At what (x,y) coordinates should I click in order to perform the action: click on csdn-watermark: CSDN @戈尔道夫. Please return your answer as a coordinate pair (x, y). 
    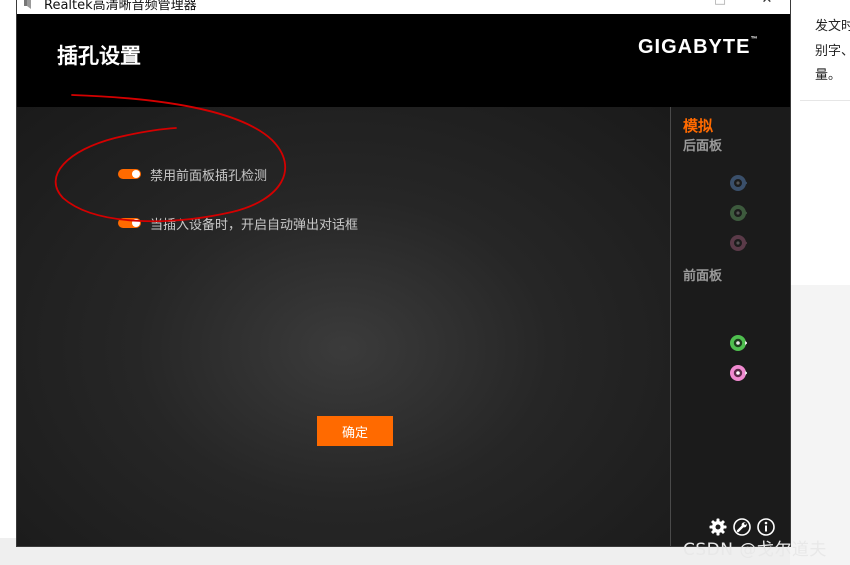
    Looking at the image, I should click on (755, 550).